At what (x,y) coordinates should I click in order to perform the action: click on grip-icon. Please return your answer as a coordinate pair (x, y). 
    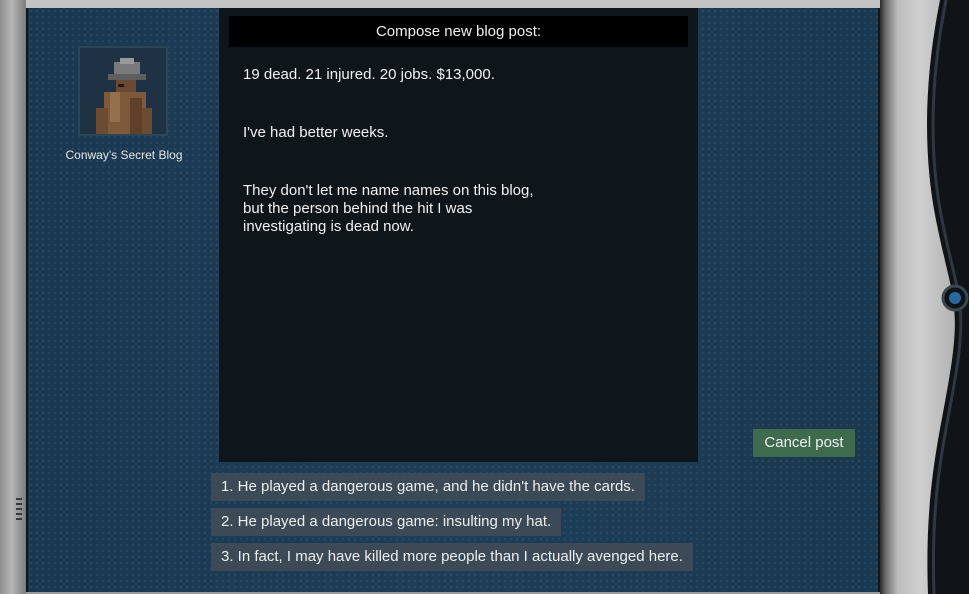
    Looking at the image, I should click on (19, 509).